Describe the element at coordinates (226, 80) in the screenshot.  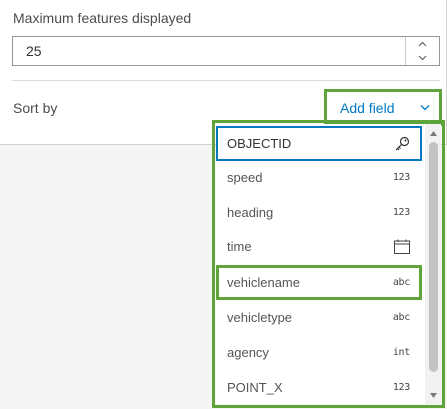
I see `section-divider` at that location.